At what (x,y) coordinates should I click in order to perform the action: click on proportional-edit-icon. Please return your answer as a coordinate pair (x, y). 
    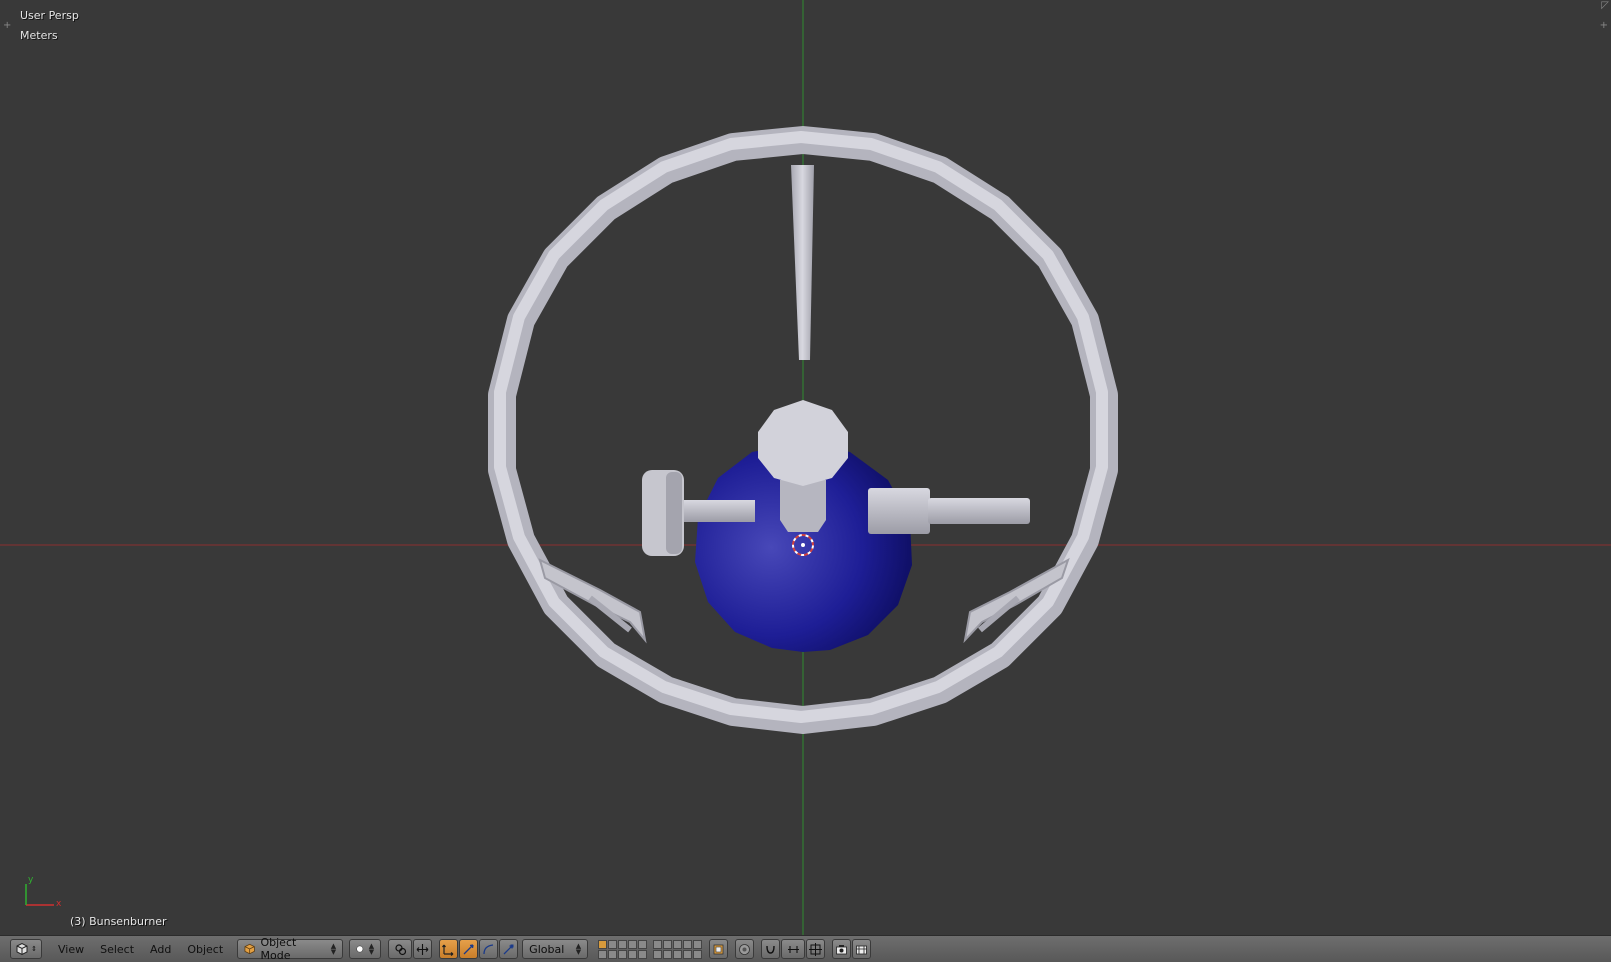
    Looking at the image, I should click on (745, 949).